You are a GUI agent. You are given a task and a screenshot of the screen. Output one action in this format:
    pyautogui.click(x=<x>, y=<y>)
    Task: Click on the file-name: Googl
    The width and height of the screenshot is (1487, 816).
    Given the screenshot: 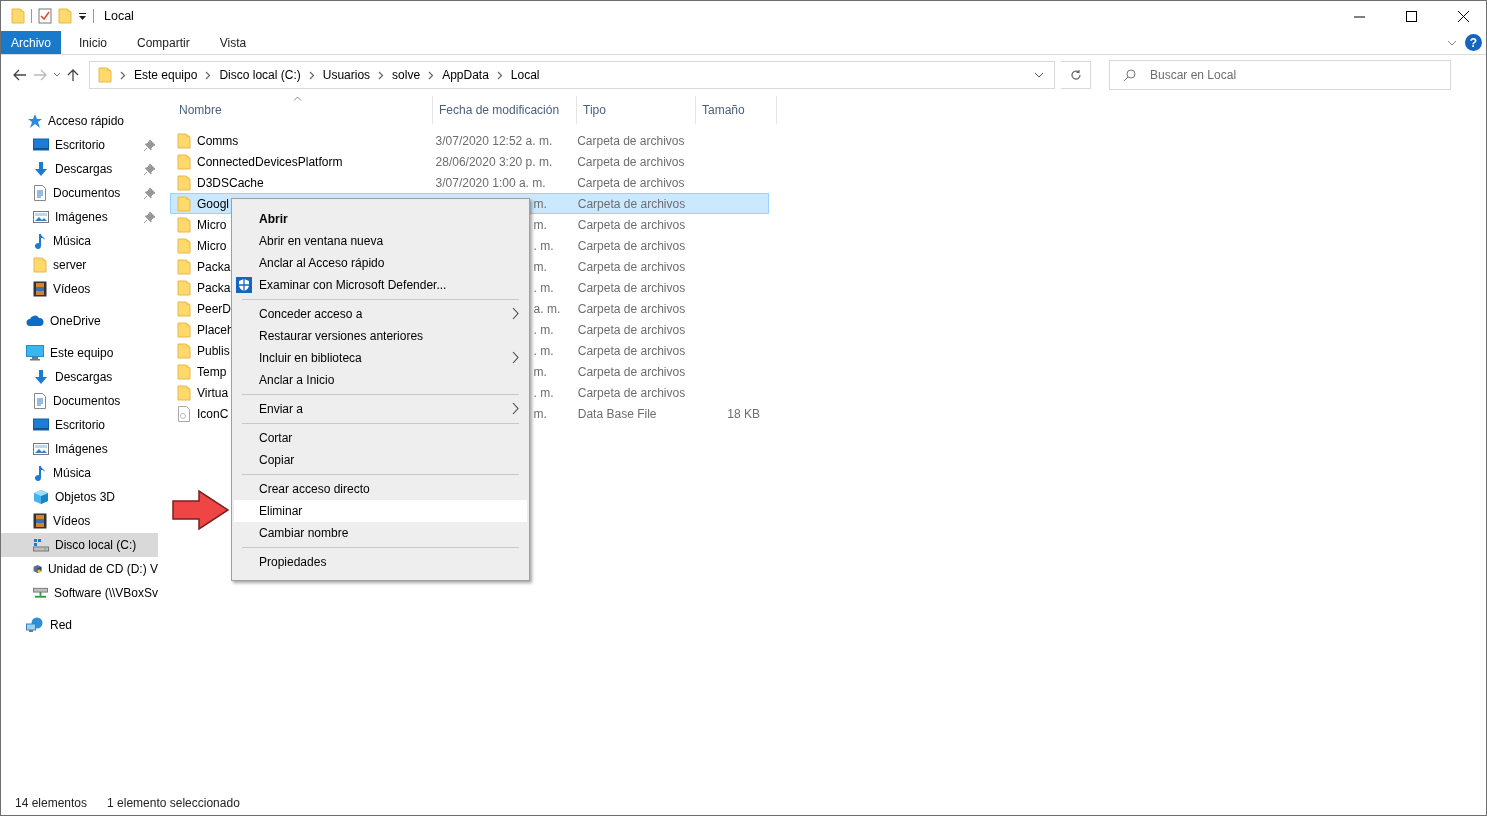 What is the action you would take?
    pyautogui.click(x=213, y=203)
    